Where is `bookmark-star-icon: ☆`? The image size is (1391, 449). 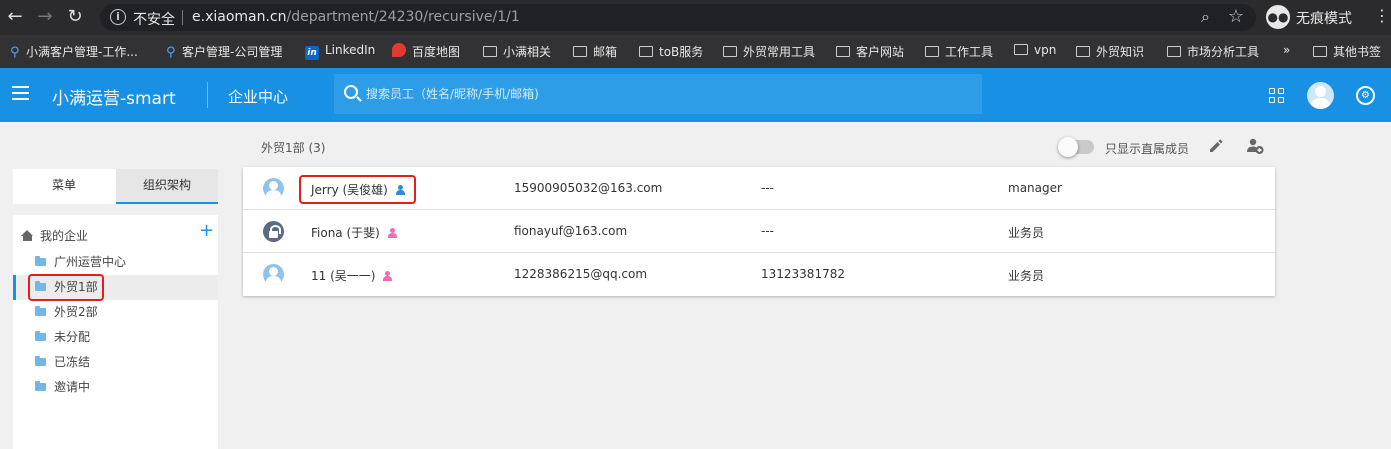
bookmark-star-icon: ☆ is located at coordinates (1236, 16).